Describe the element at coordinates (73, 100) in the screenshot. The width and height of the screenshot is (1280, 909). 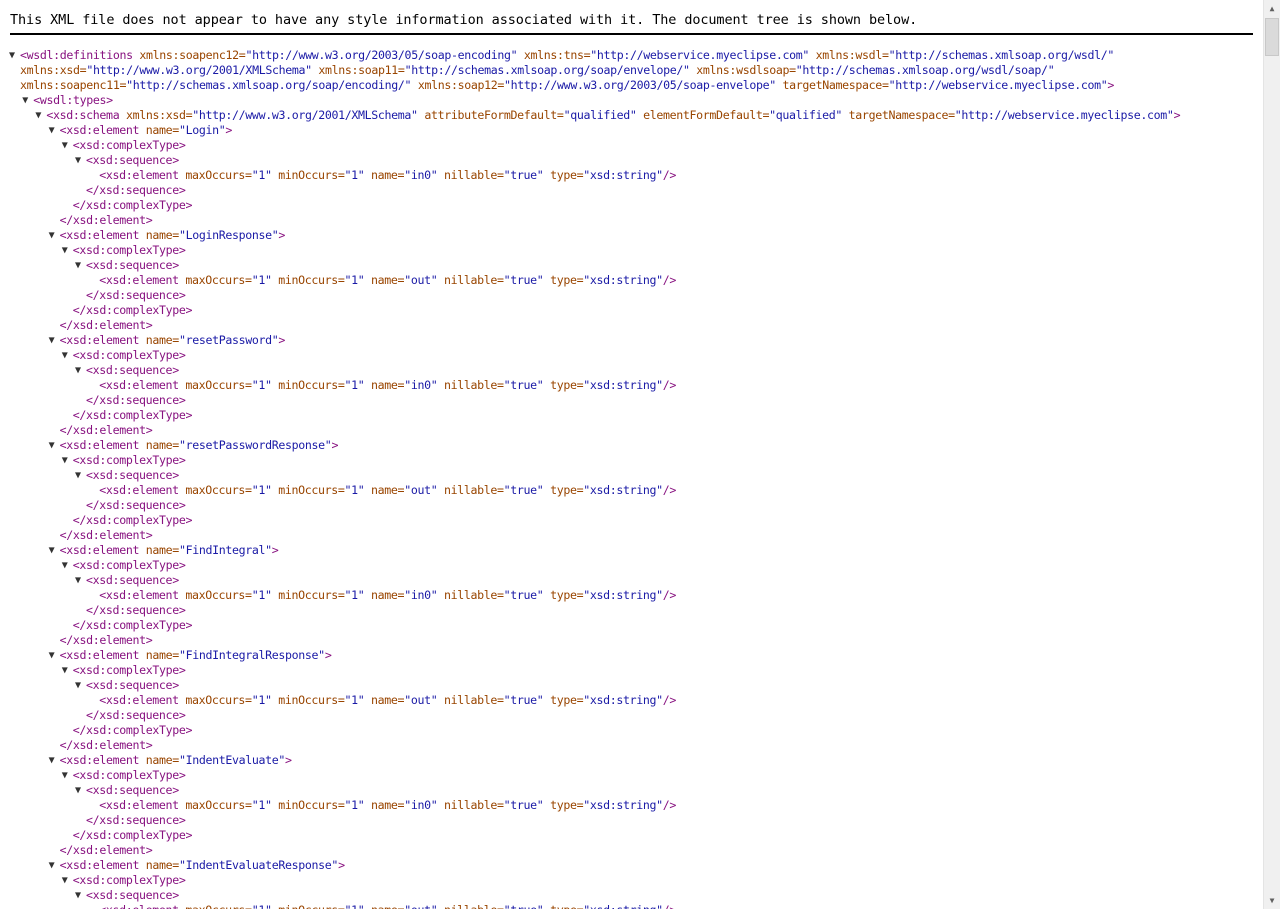
I see `xml-tag: <wsdl:types>` at that location.